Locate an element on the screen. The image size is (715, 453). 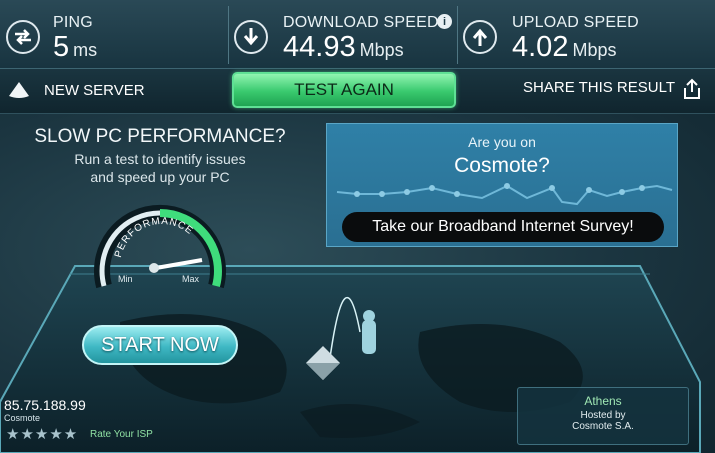
rate-isp-link: Rate Your ISP is located at coordinates (121, 434).